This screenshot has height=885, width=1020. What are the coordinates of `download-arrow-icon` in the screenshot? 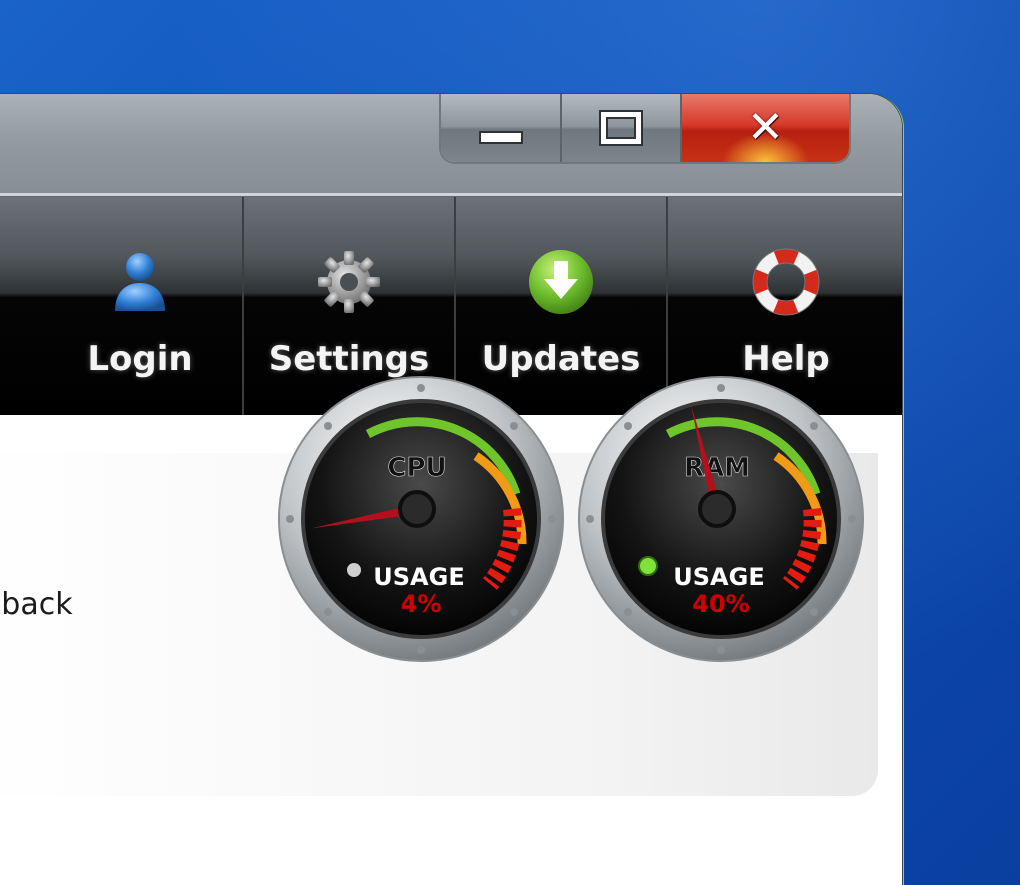 It's located at (561, 282).